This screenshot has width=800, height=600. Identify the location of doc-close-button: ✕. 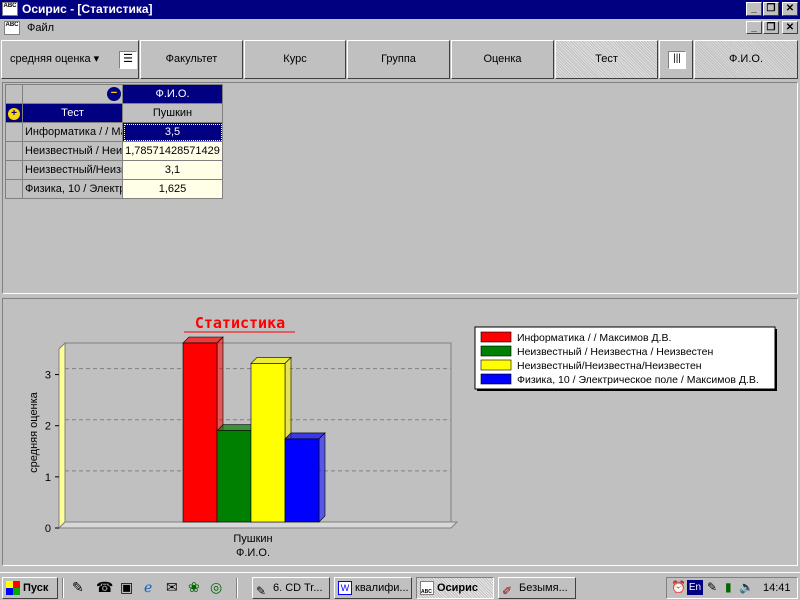
(790, 27).